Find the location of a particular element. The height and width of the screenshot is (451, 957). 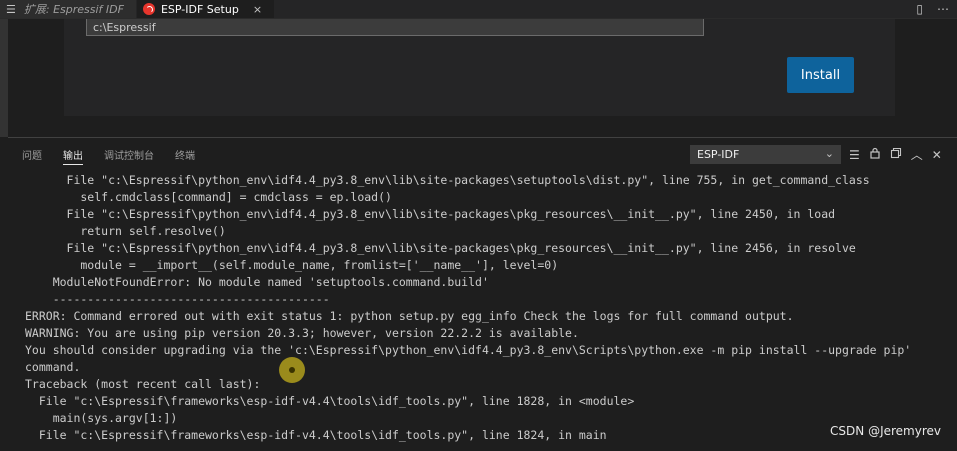

output-channel-select: ESP-IDF ⌄ is located at coordinates (765, 154).